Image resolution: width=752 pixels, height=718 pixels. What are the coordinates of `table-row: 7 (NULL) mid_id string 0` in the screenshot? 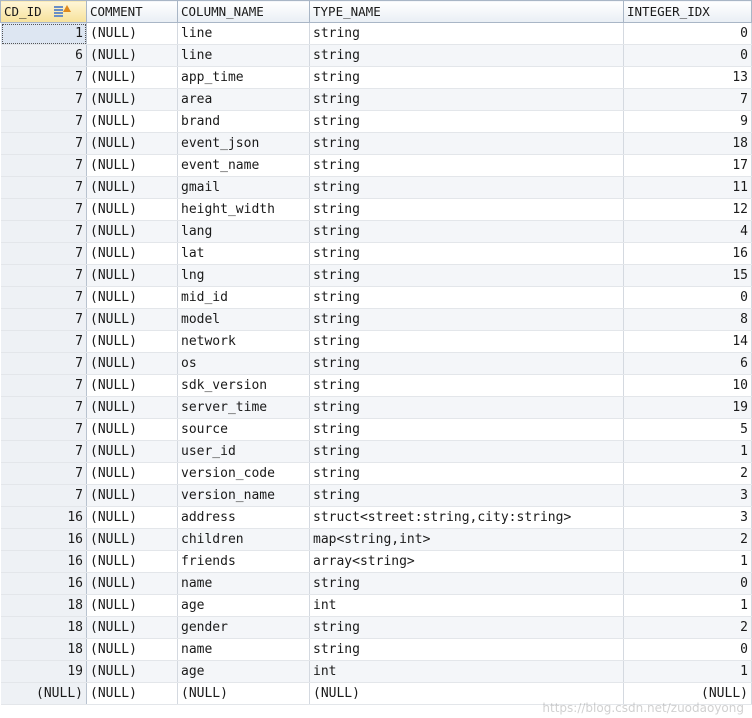 It's located at (376, 297).